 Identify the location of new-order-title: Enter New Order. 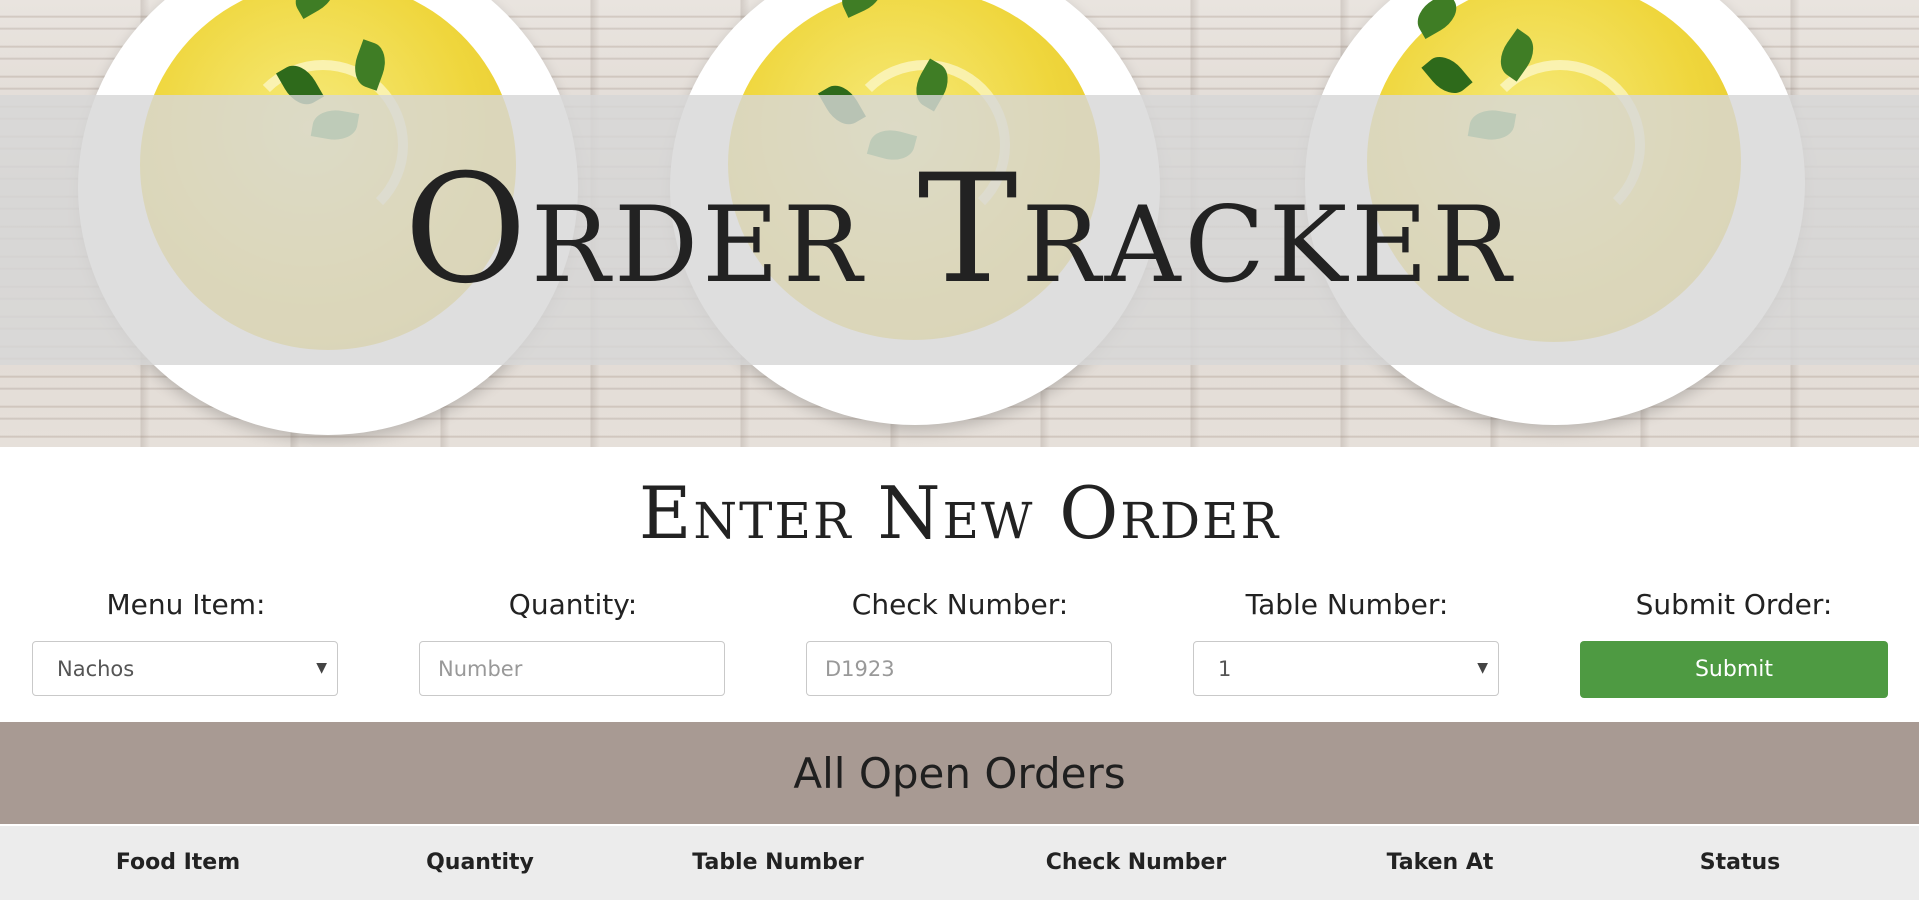
(959, 513).